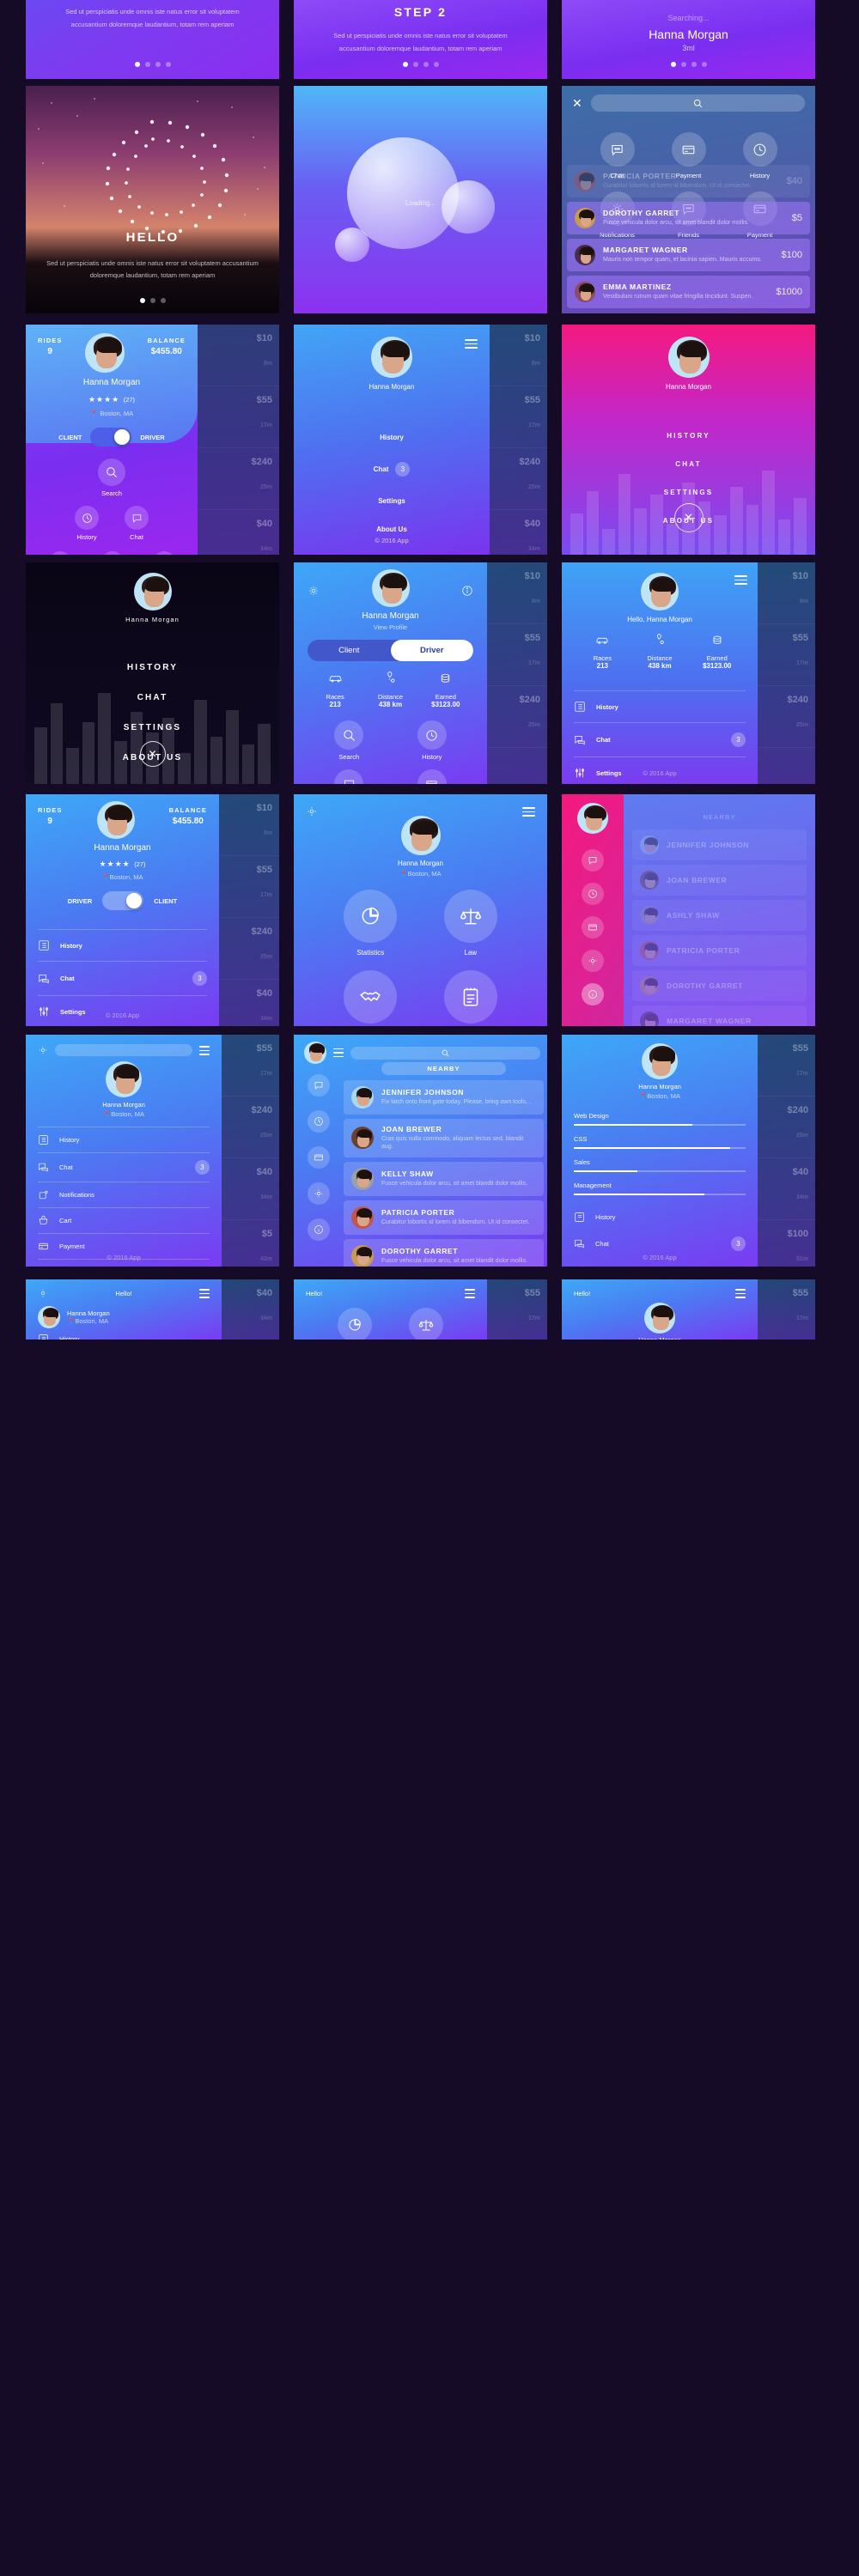  Describe the element at coordinates (720, 951) in the screenshot. I see `table-row: PATRICIA PORTER` at that location.